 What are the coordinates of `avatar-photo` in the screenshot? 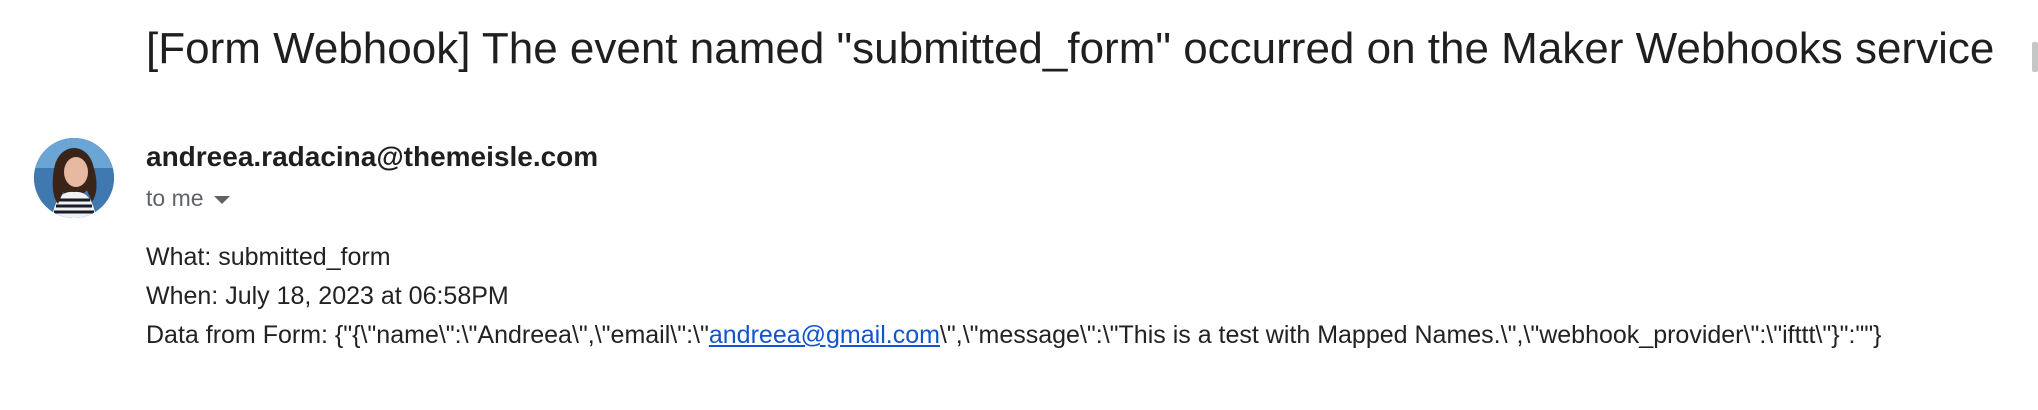 It's located at (74, 178).